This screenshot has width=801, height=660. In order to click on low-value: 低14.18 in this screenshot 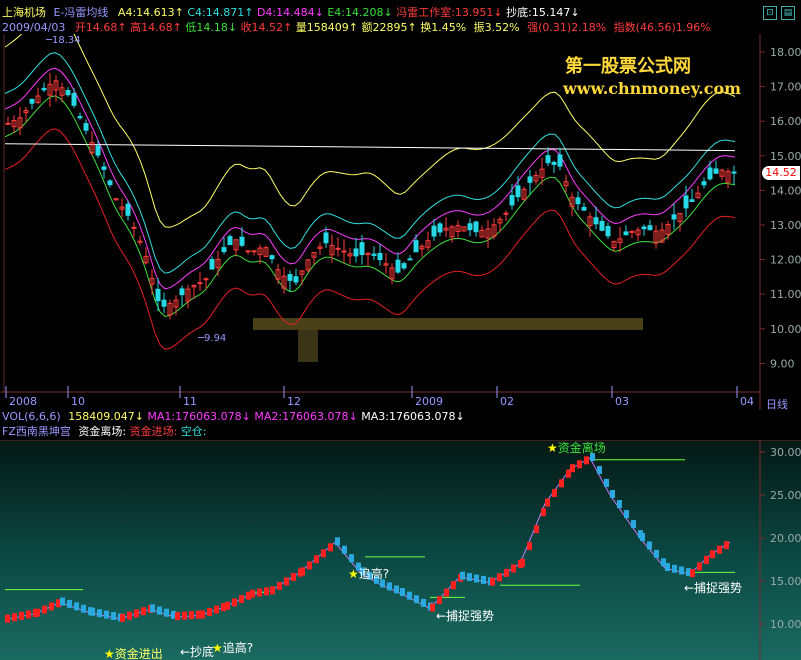, I will do `click(206, 27)`.